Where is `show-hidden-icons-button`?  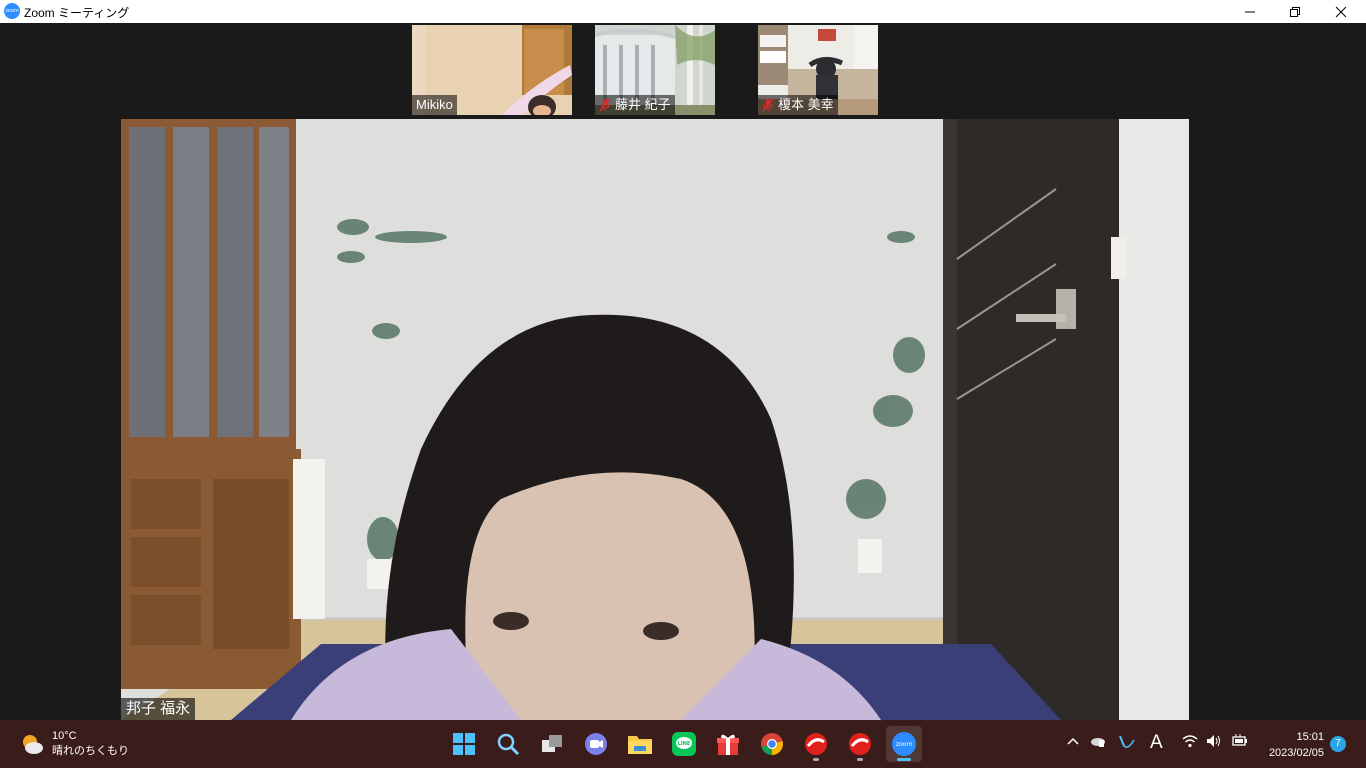
show-hidden-icons-button is located at coordinates (1073, 742).